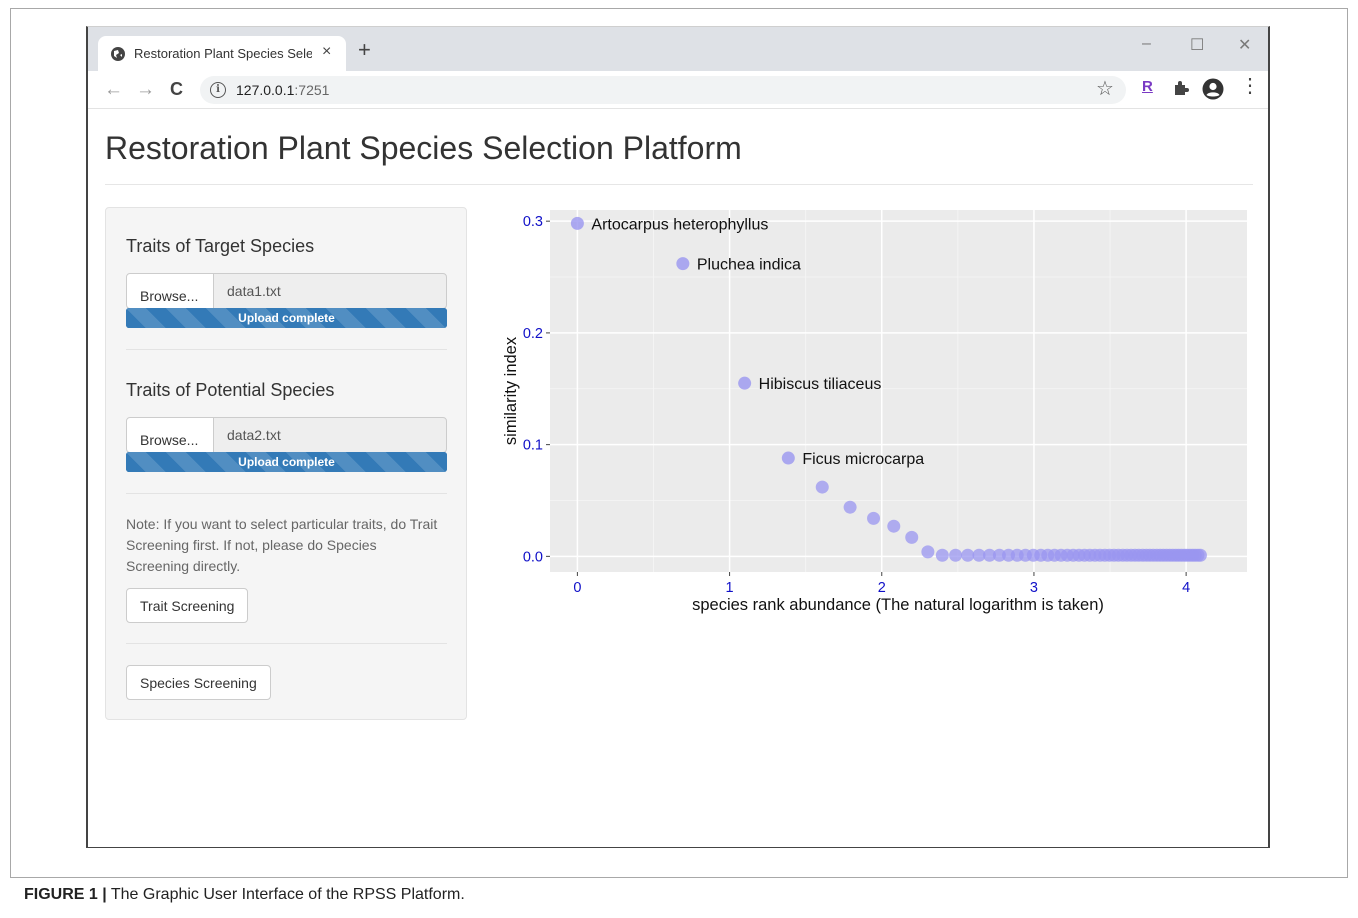  I want to click on browser-menu-icon: ⋮, so click(1250, 86).